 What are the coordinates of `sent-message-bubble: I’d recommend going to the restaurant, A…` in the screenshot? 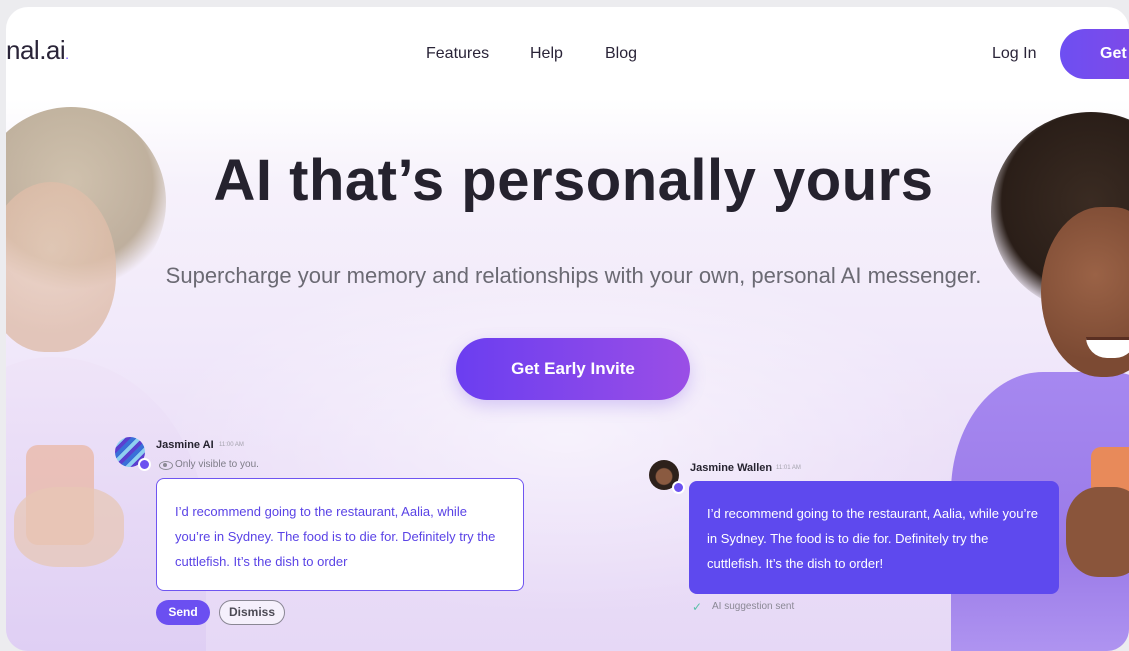 It's located at (874, 537).